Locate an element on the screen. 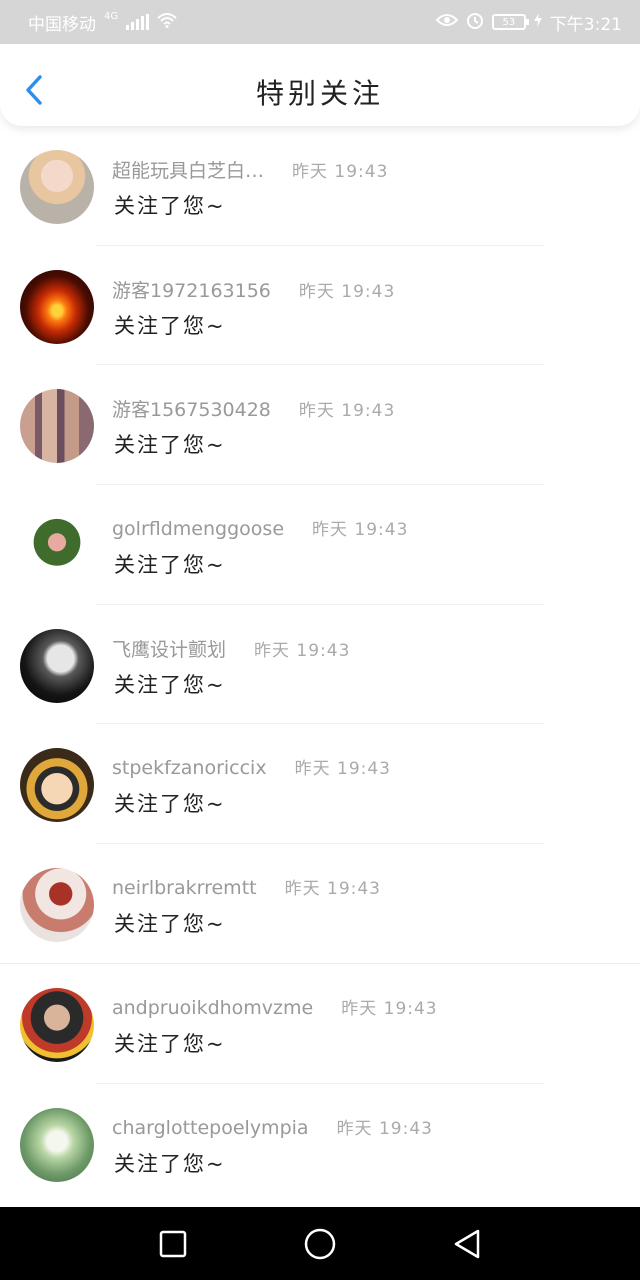 The image size is (640, 1280). list-item: 超能玩具白芝白… 昨天 19:43 关注了您~ is located at coordinates (320, 186).